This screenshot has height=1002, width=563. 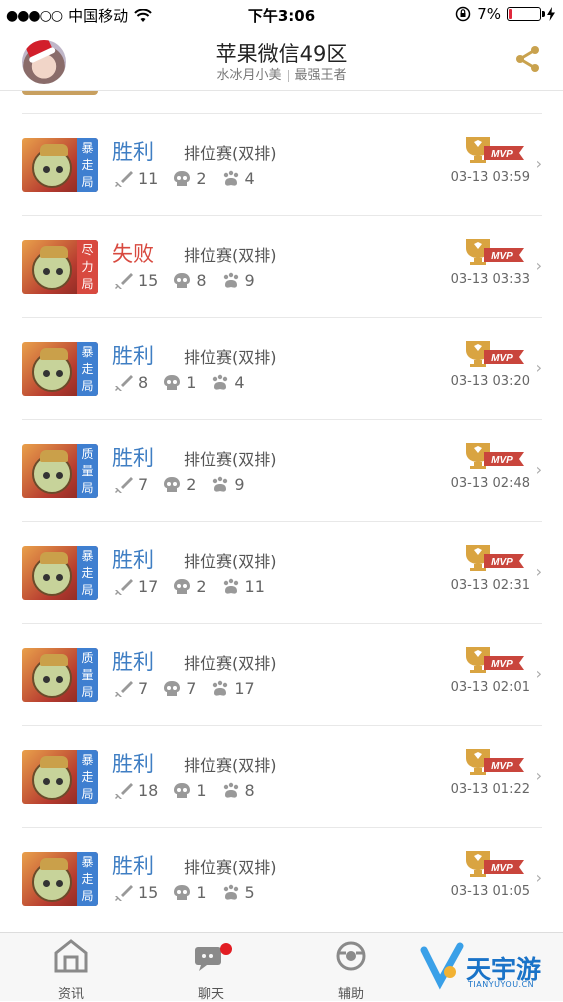 What do you see at coordinates (281, 60) in the screenshot?
I see `profile-header: 苹果微信49区 水冰月小美 最强王者` at bounding box center [281, 60].